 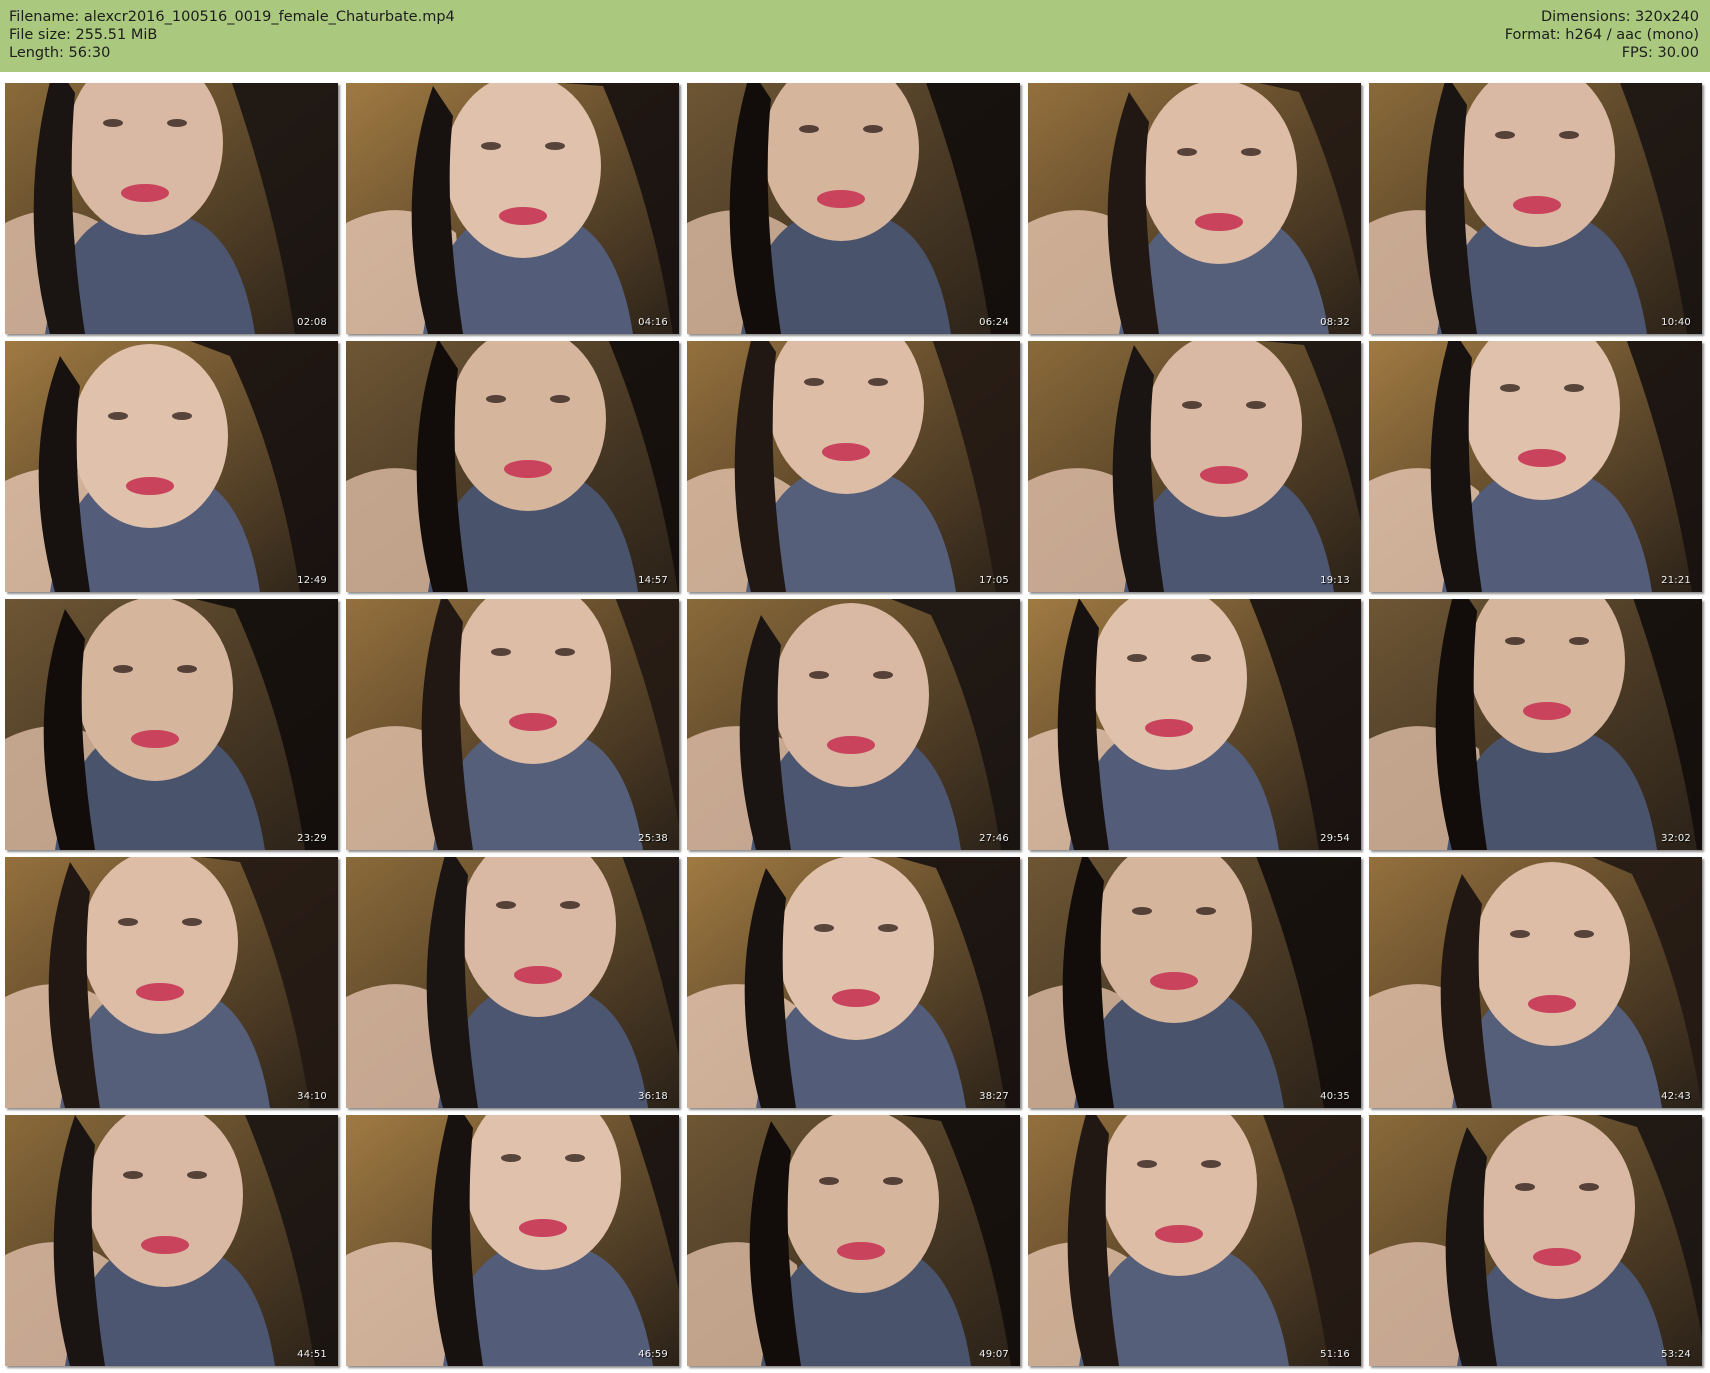 I want to click on video-thumbnail: 23:29, so click(x=171, y=724).